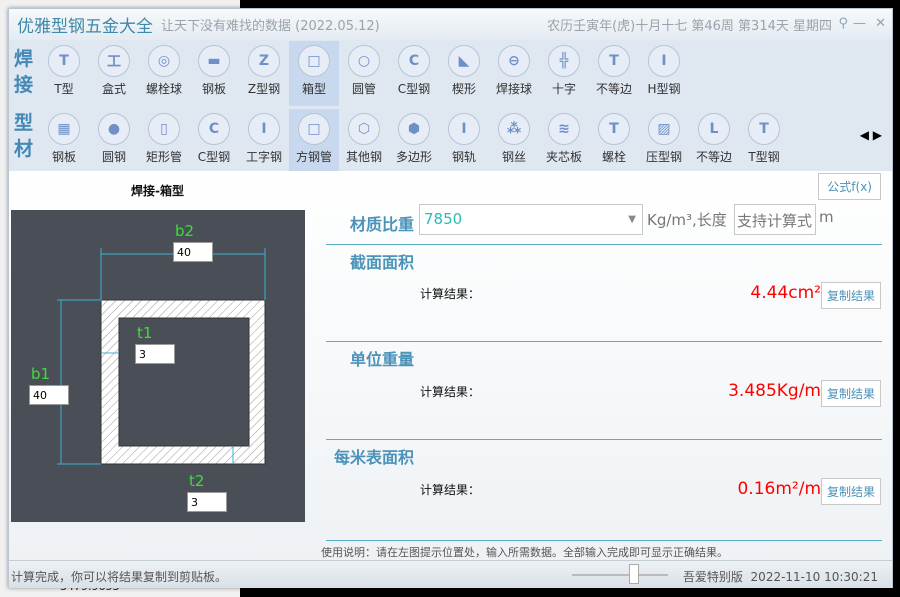  Describe the element at coordinates (564, 61) in the screenshot. I see `shape-icon: ╬` at that location.